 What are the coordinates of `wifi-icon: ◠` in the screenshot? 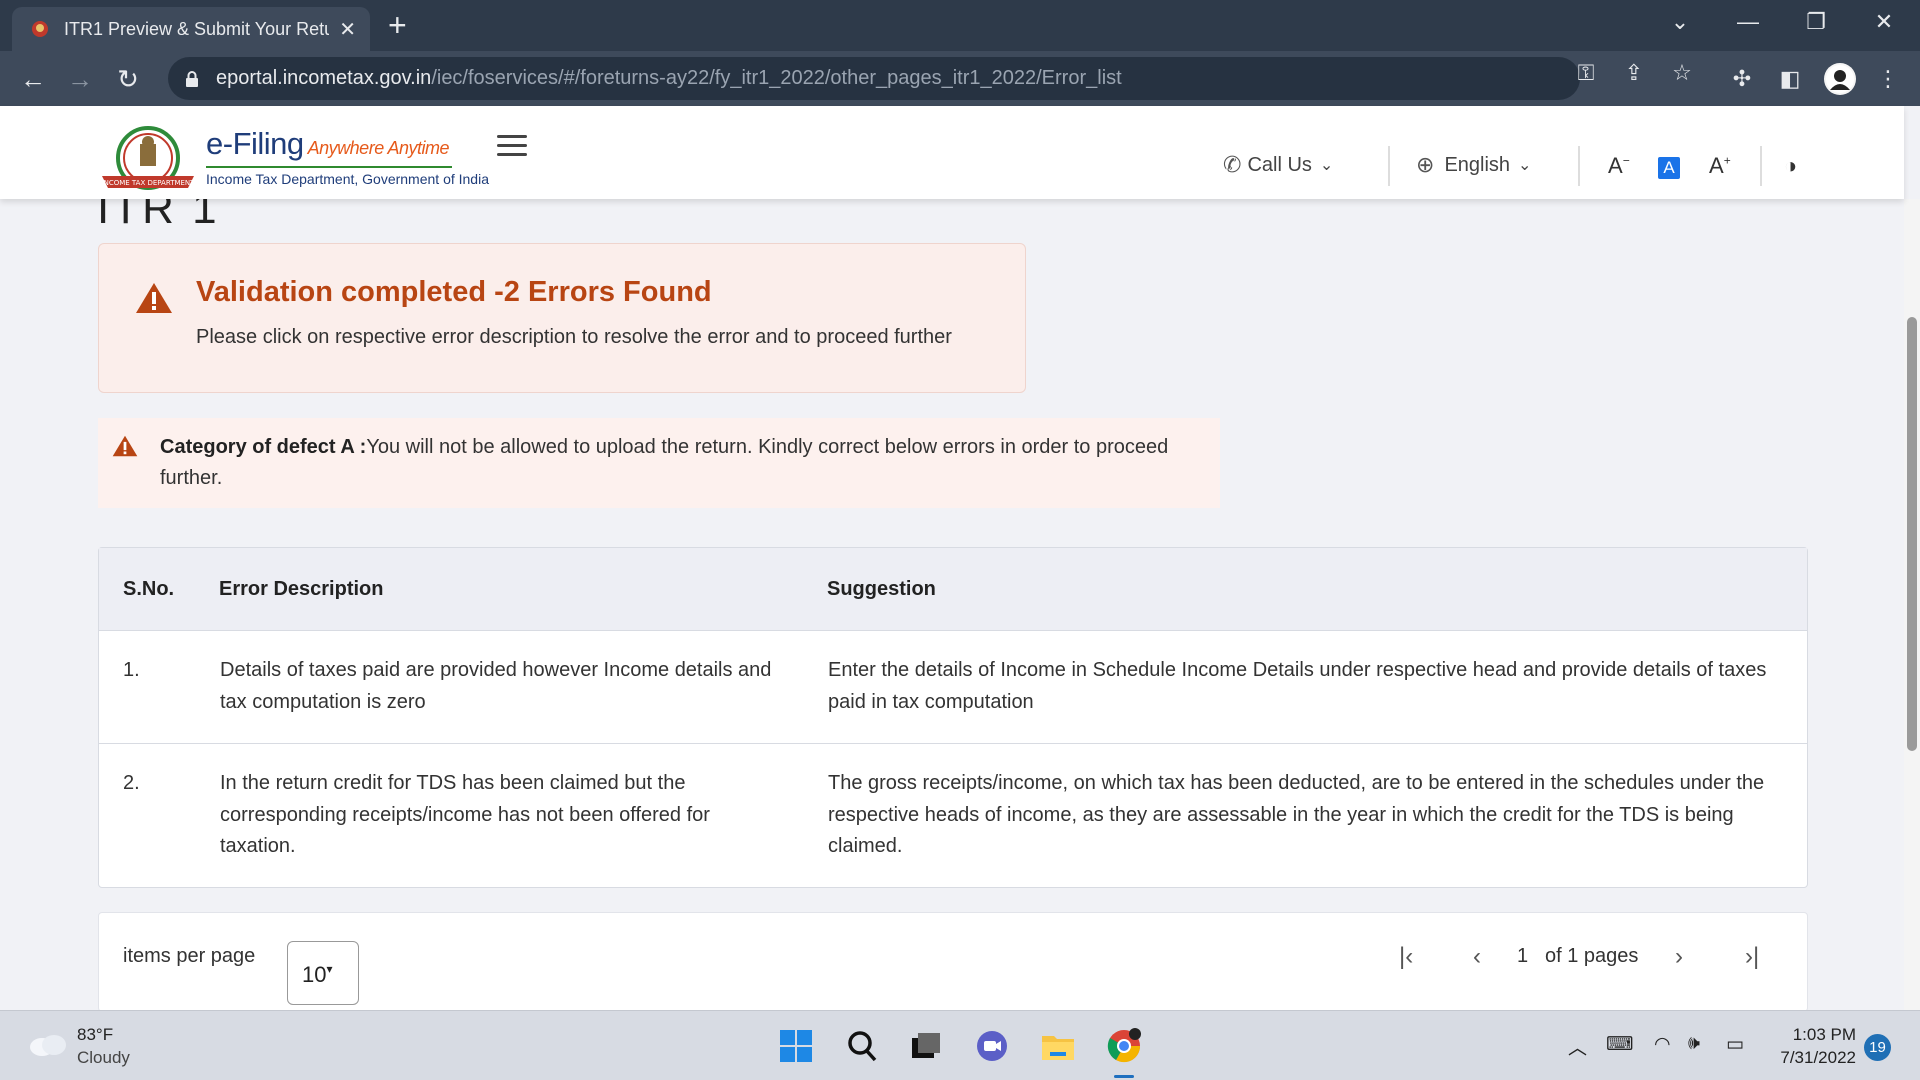 It's located at (1662, 1044).